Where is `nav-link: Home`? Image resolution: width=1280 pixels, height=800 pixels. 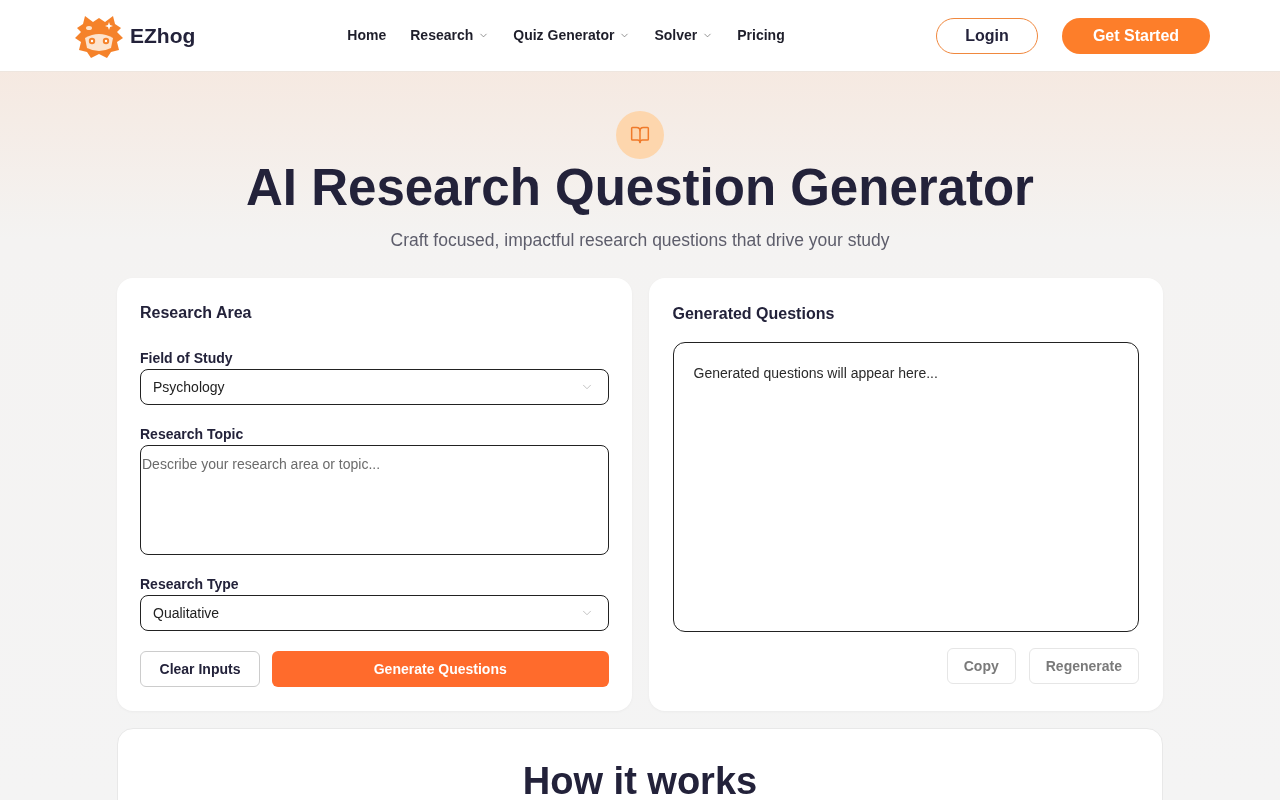 nav-link: Home is located at coordinates (367, 35).